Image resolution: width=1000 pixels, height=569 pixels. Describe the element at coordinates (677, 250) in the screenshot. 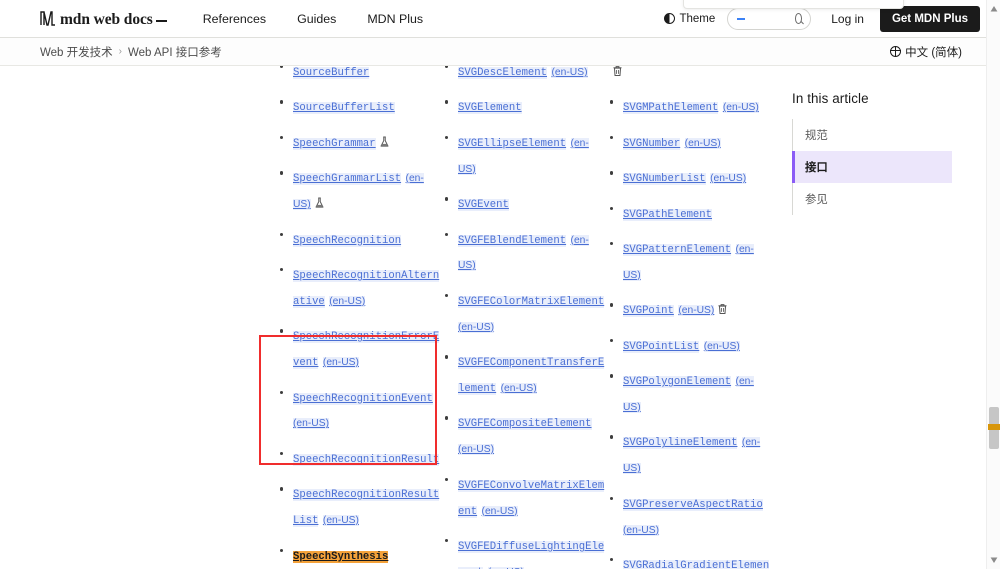

I see `api-link: SVGPatternElement` at that location.